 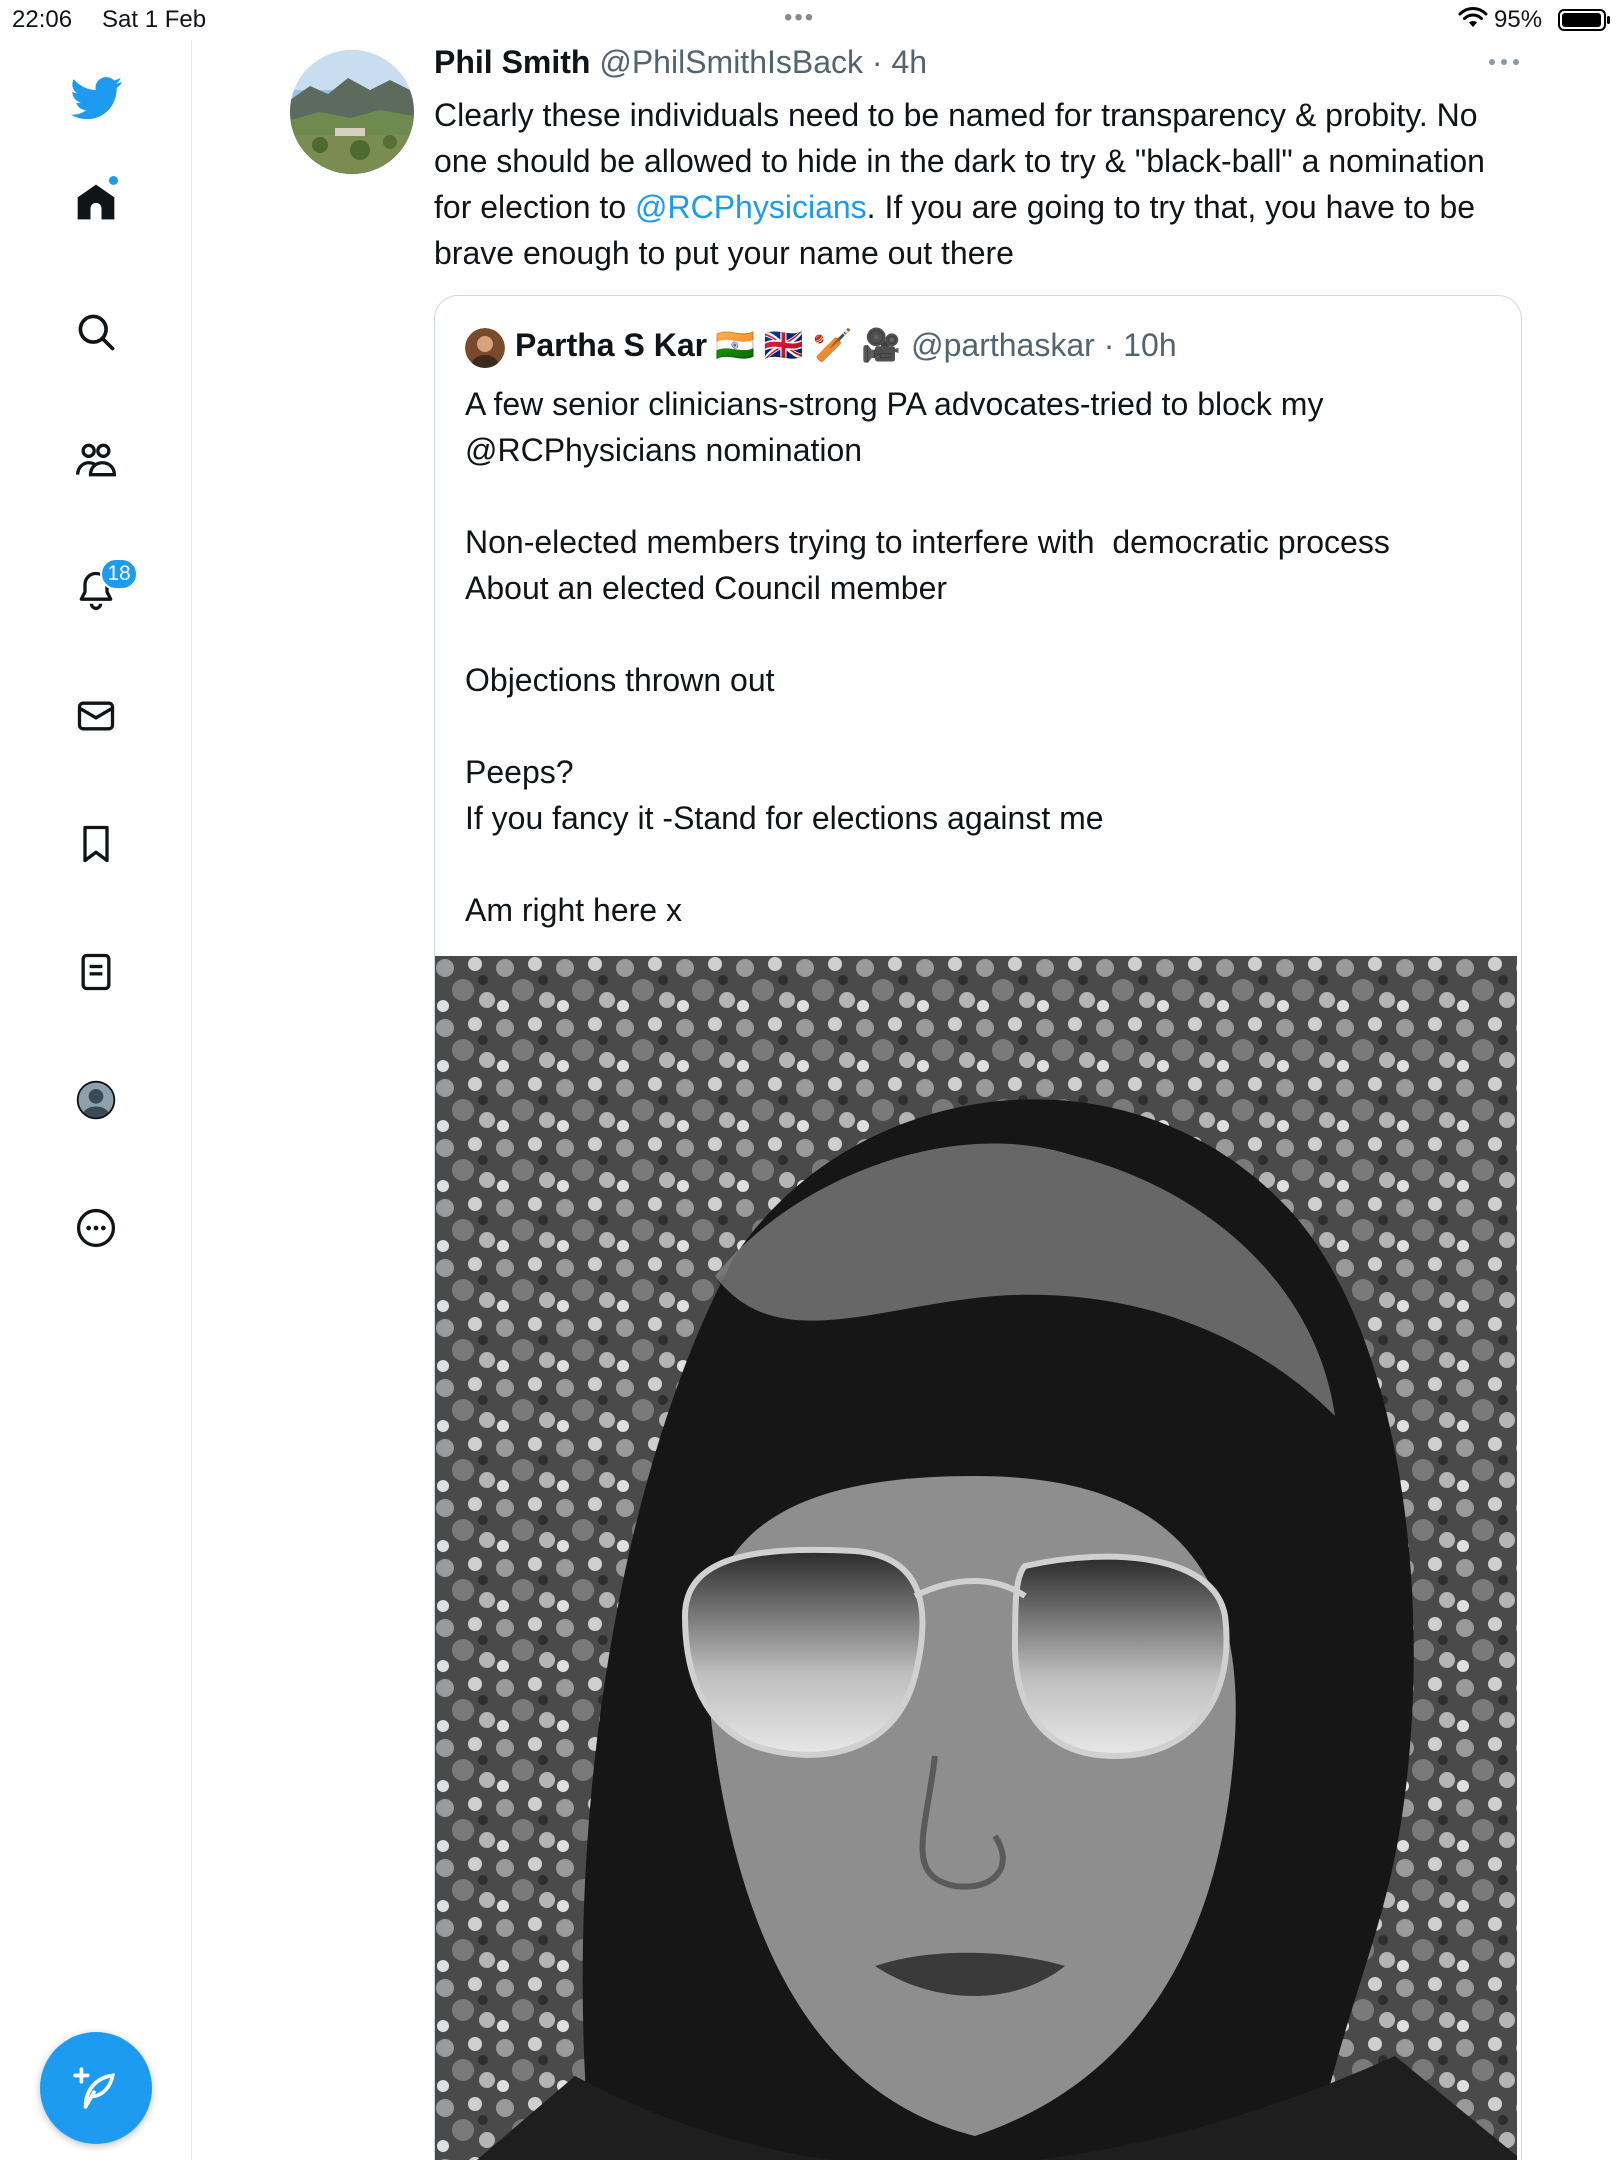 What do you see at coordinates (1473, 17) in the screenshot?
I see `wifi-icon` at bounding box center [1473, 17].